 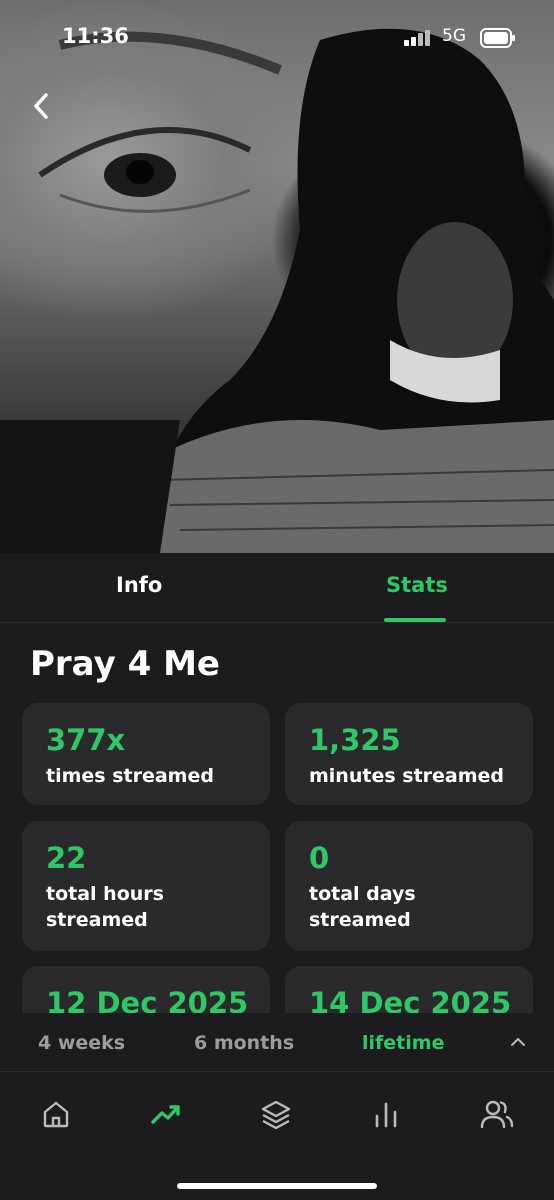 I want to click on stat-card-total-days: 0 total days streamed, so click(x=409, y=886).